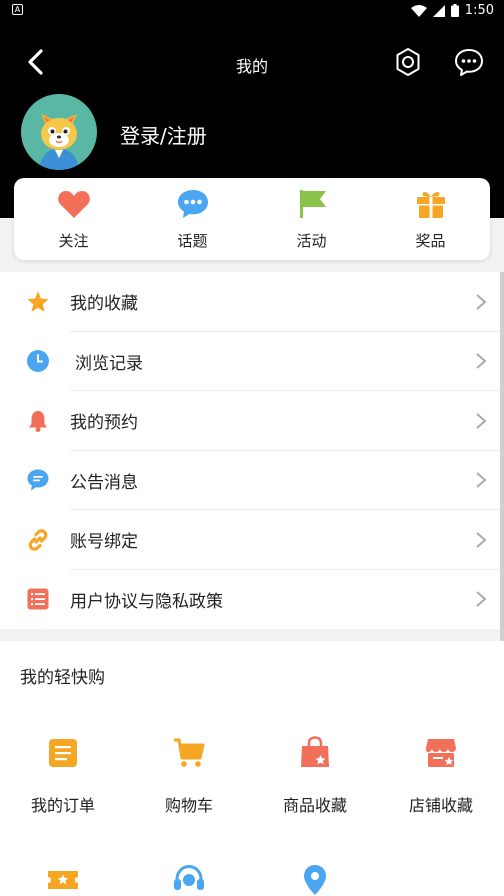 The width and height of the screenshot is (504, 896). What do you see at coordinates (430, 205) in the screenshot?
I see `gift-icon` at bounding box center [430, 205].